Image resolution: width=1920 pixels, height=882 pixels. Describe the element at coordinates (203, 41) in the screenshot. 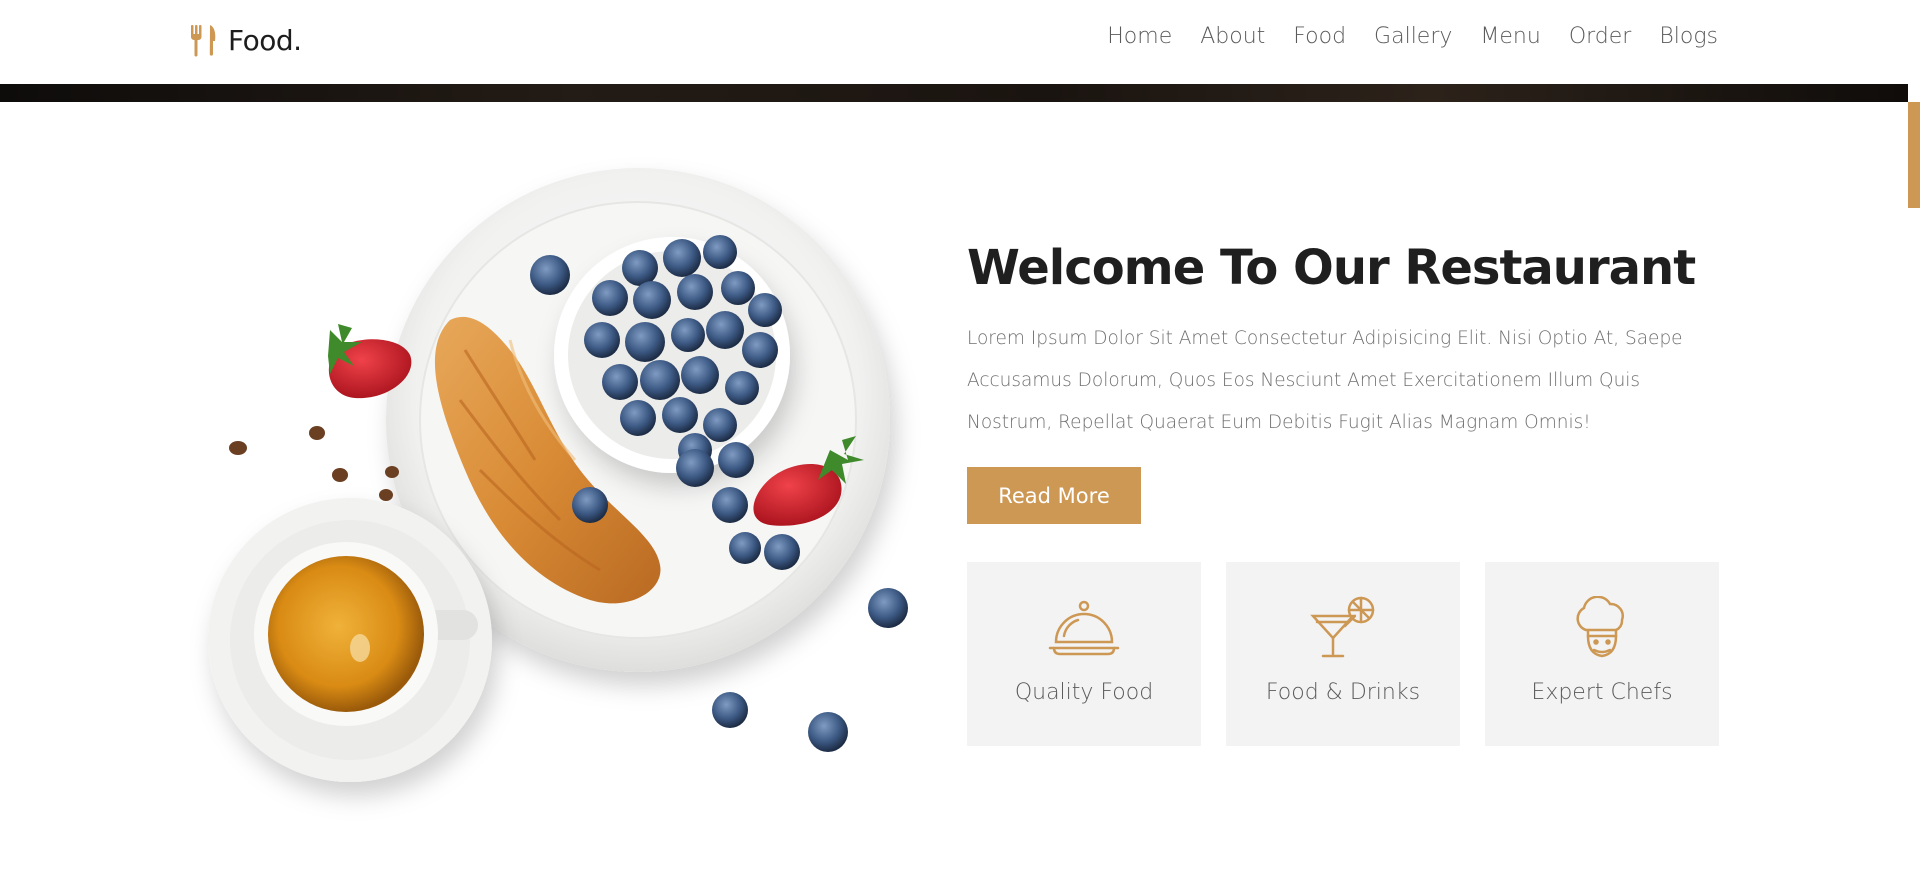

I see `utensils-icon` at that location.